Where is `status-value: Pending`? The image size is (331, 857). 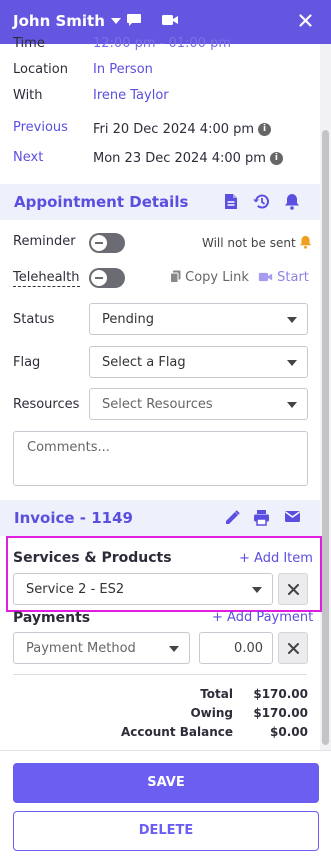
status-value: Pending is located at coordinates (128, 319).